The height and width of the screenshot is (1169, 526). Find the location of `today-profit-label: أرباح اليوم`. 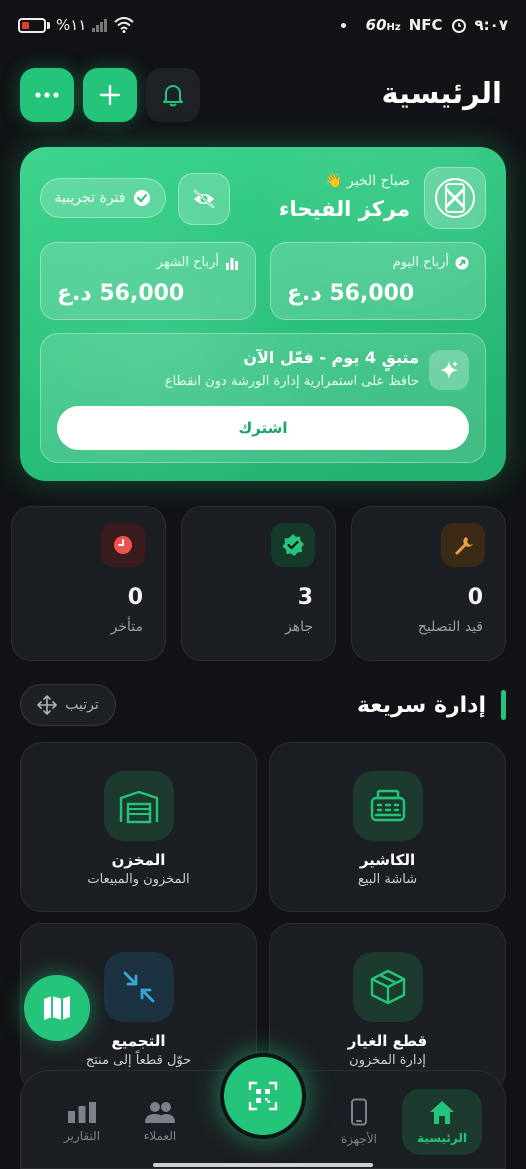

today-profit-label: أرباح اليوم is located at coordinates (420, 262).